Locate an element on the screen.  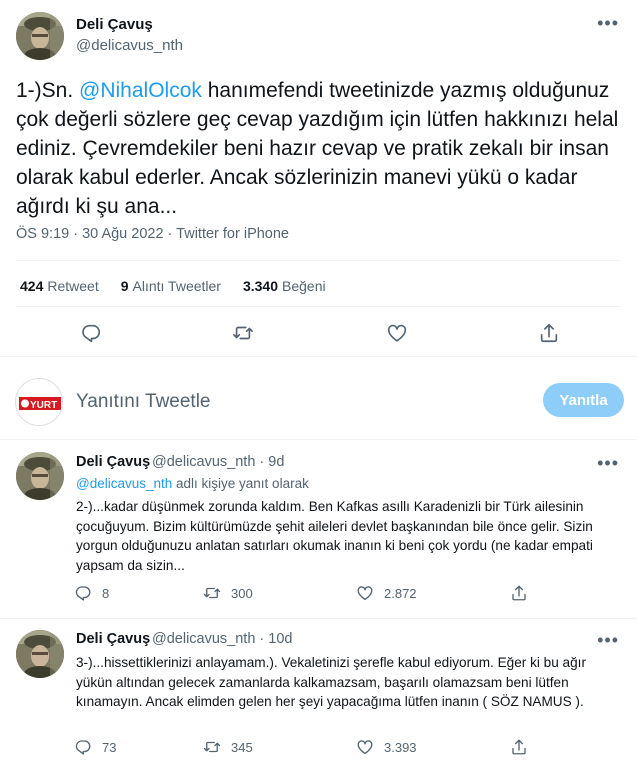
user-avatar: YURT is located at coordinates (39, 402).